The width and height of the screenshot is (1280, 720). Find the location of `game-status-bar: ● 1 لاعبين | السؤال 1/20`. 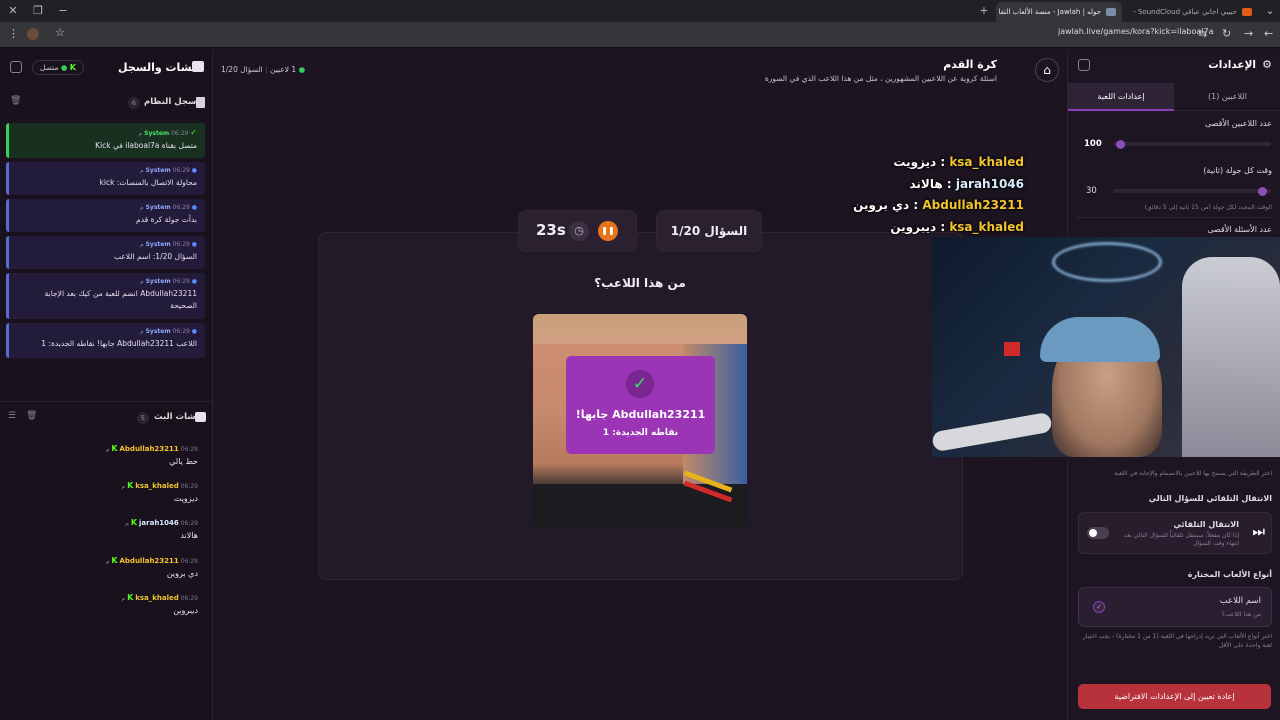

game-status-bar: ● 1 لاعبين | السؤال 1/20 is located at coordinates (263, 69).